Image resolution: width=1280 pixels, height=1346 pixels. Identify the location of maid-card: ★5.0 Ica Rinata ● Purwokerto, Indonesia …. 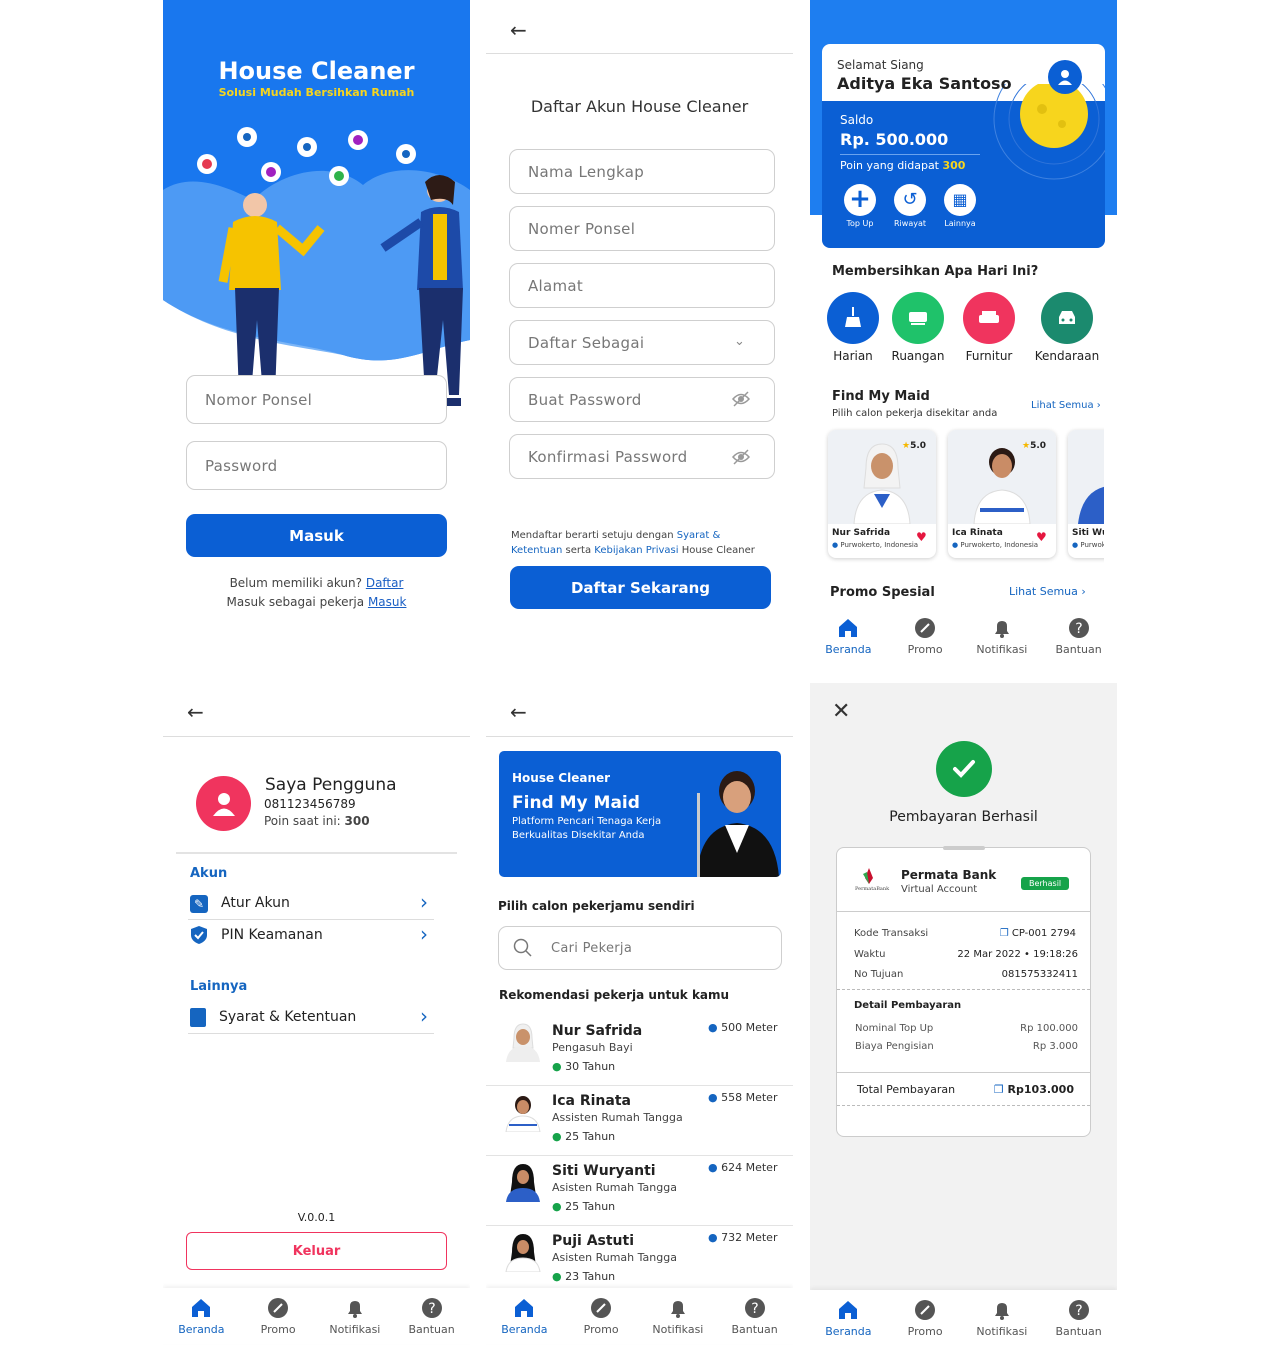
(1002, 494).